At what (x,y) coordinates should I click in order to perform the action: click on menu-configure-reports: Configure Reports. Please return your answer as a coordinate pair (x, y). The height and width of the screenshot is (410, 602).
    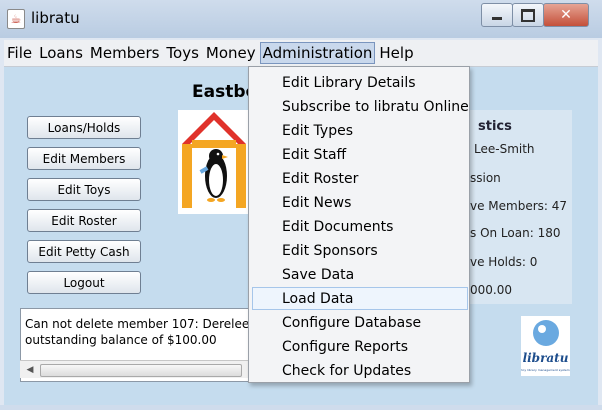
    Looking at the image, I should click on (345, 347).